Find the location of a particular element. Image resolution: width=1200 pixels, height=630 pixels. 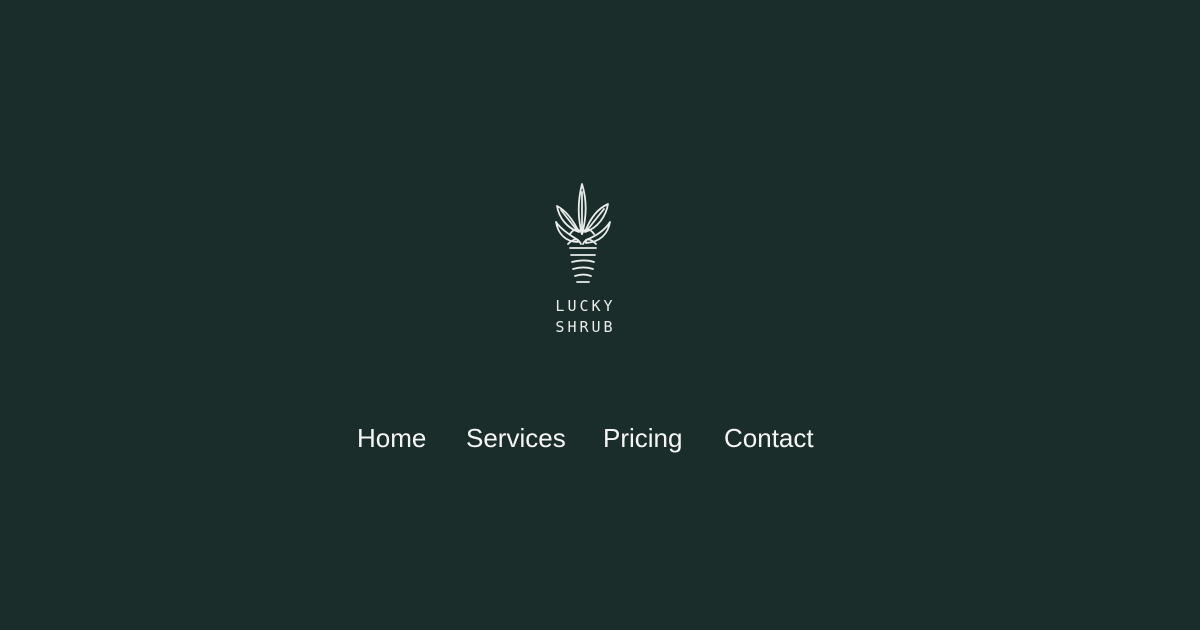

brand-logo: LUCKY SHRUB is located at coordinates (584, 263).